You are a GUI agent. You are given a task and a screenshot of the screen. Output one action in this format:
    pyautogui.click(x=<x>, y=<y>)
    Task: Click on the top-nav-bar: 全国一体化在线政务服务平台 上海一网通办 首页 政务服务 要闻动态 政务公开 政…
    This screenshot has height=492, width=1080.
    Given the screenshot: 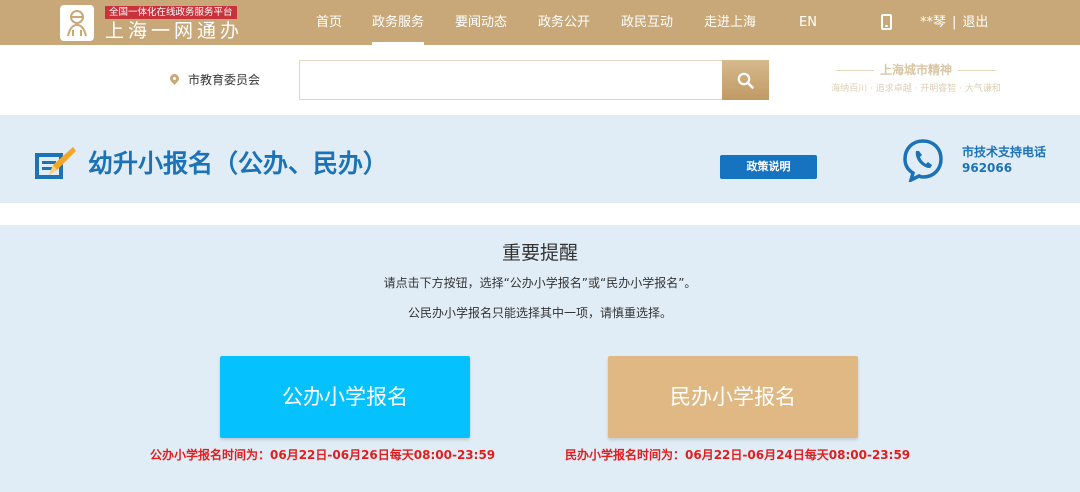 What is the action you would take?
    pyautogui.click(x=540, y=22)
    